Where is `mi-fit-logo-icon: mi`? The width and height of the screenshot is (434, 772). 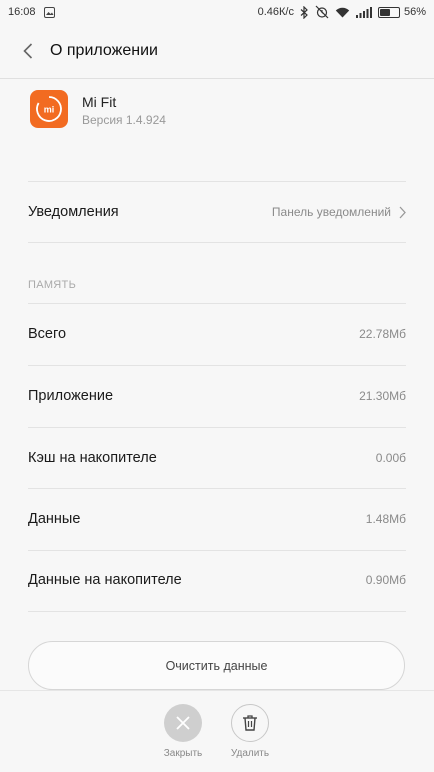
mi-fit-logo-icon: mi is located at coordinates (49, 109).